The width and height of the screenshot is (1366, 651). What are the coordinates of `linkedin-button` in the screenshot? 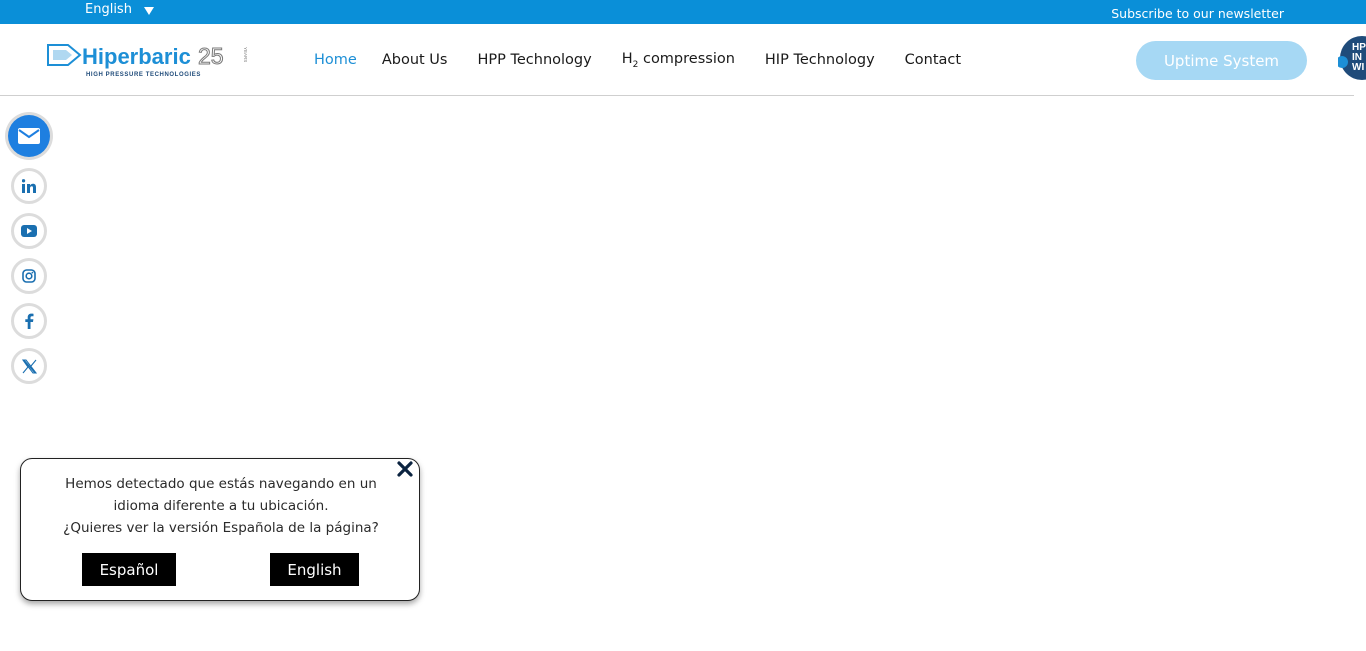 It's located at (29, 186).